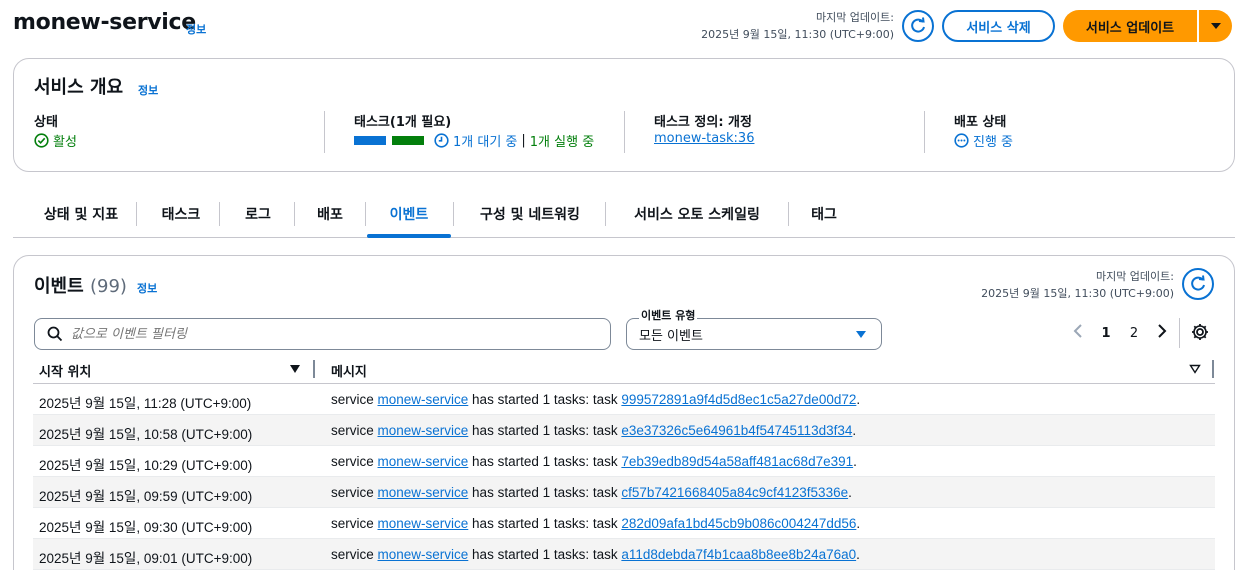  I want to click on event-time: 2025년 9월 15일, 09:59 (UTC+9:00), so click(146, 496).